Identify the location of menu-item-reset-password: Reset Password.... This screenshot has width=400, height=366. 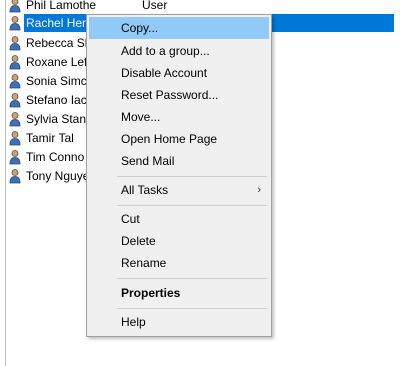
(179, 95).